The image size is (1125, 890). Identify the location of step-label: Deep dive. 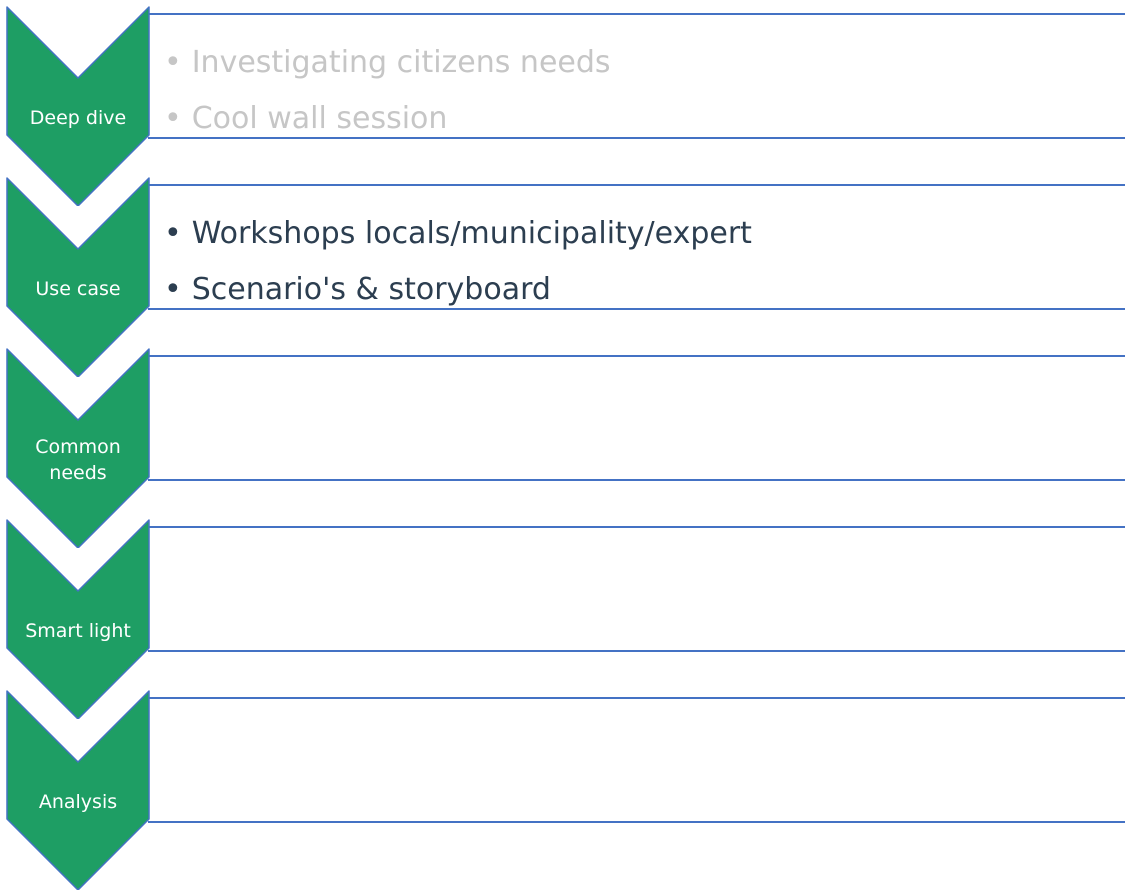
(78, 118).